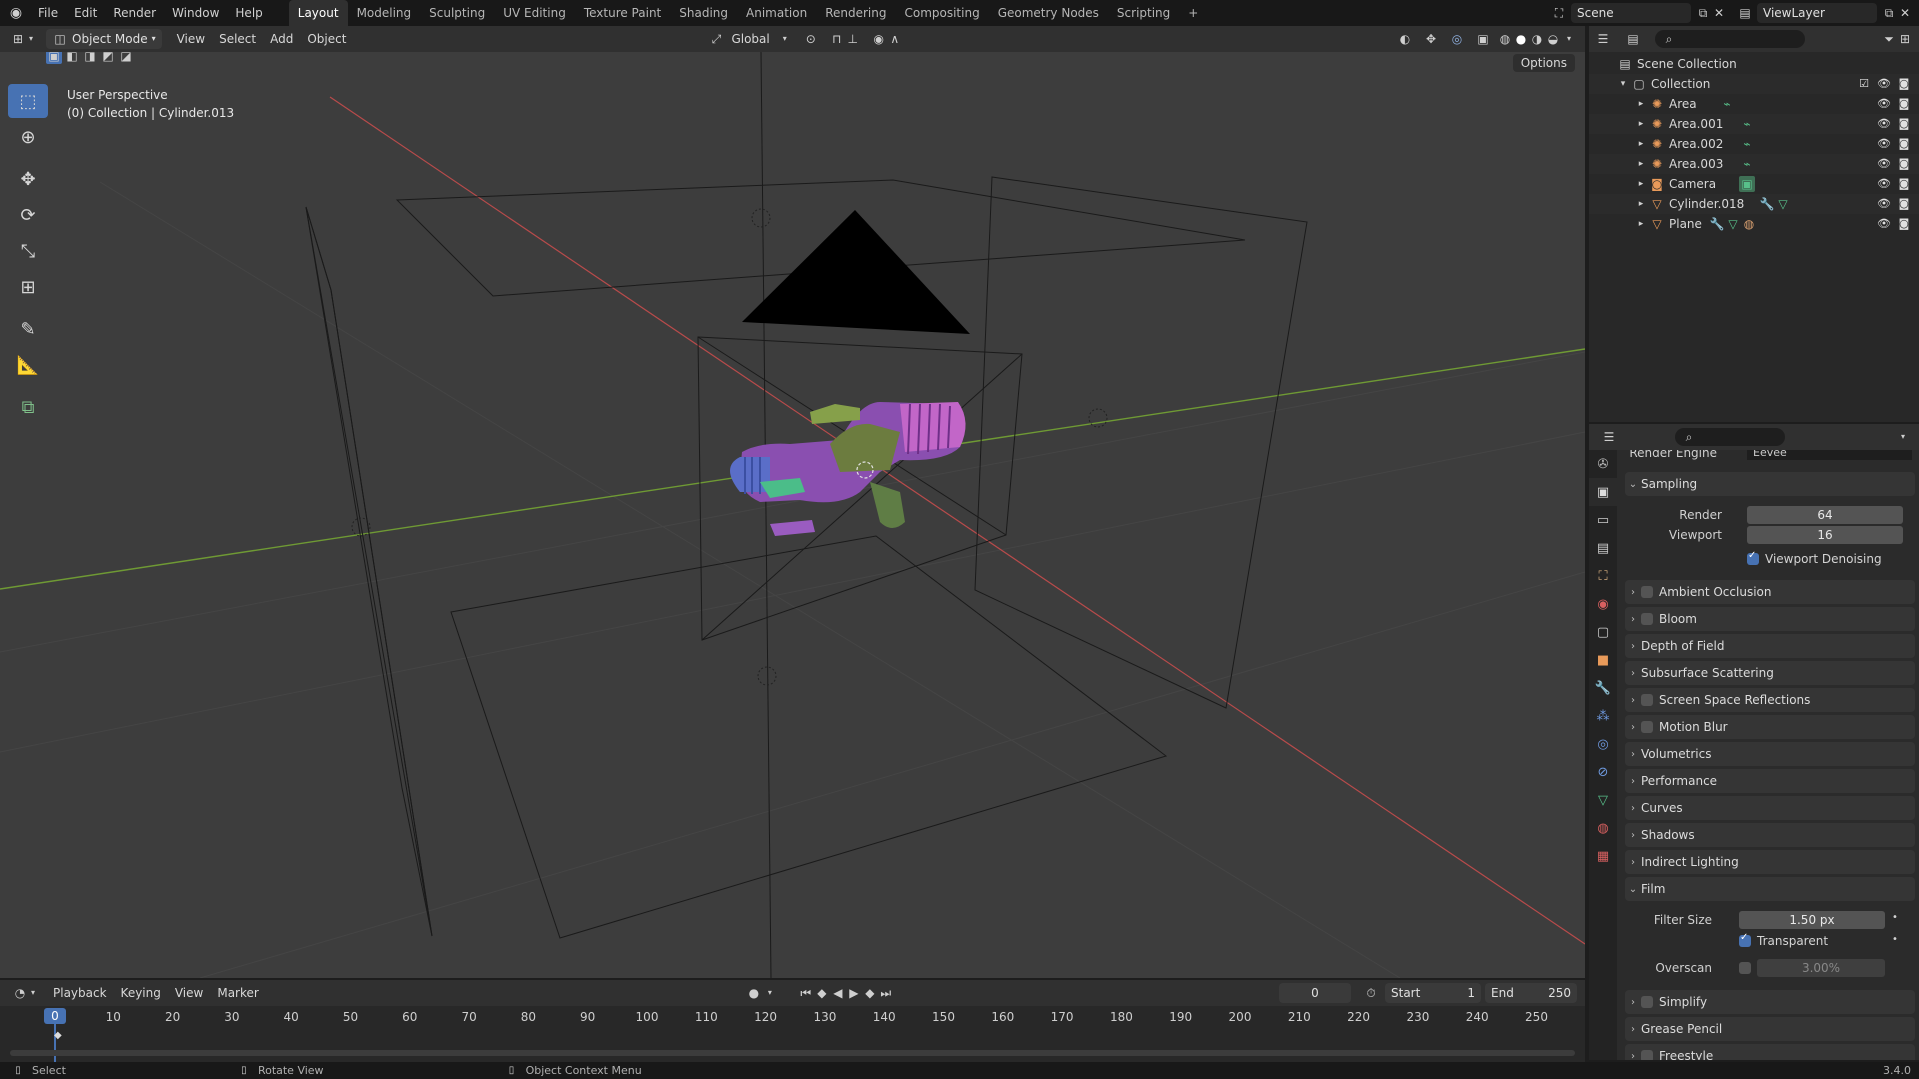  What do you see at coordinates (853, 39) in the screenshot?
I see `snap-target-icon: ⊥` at bounding box center [853, 39].